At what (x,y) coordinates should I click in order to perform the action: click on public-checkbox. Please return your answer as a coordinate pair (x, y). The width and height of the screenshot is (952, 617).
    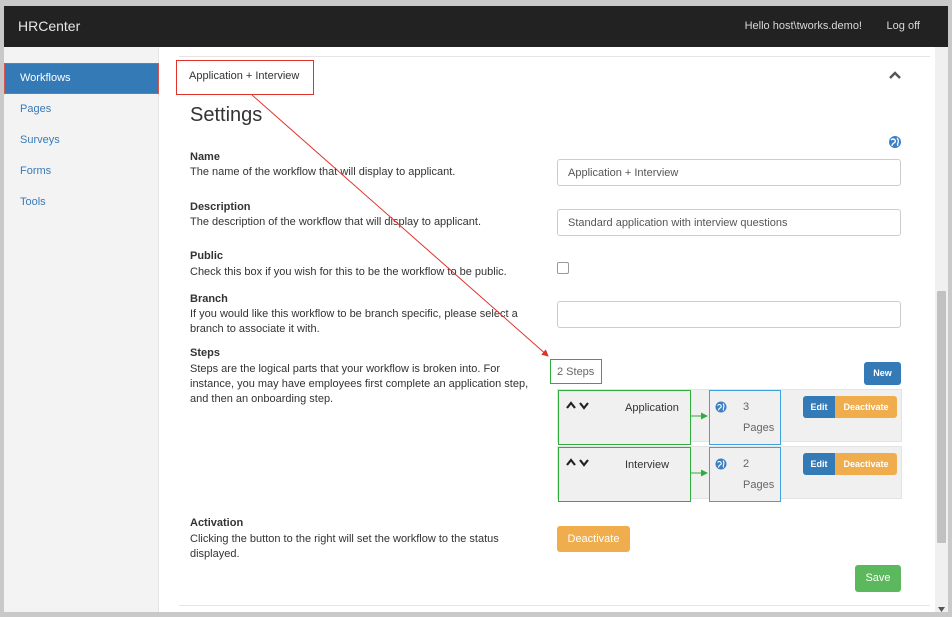
    Looking at the image, I should click on (563, 268).